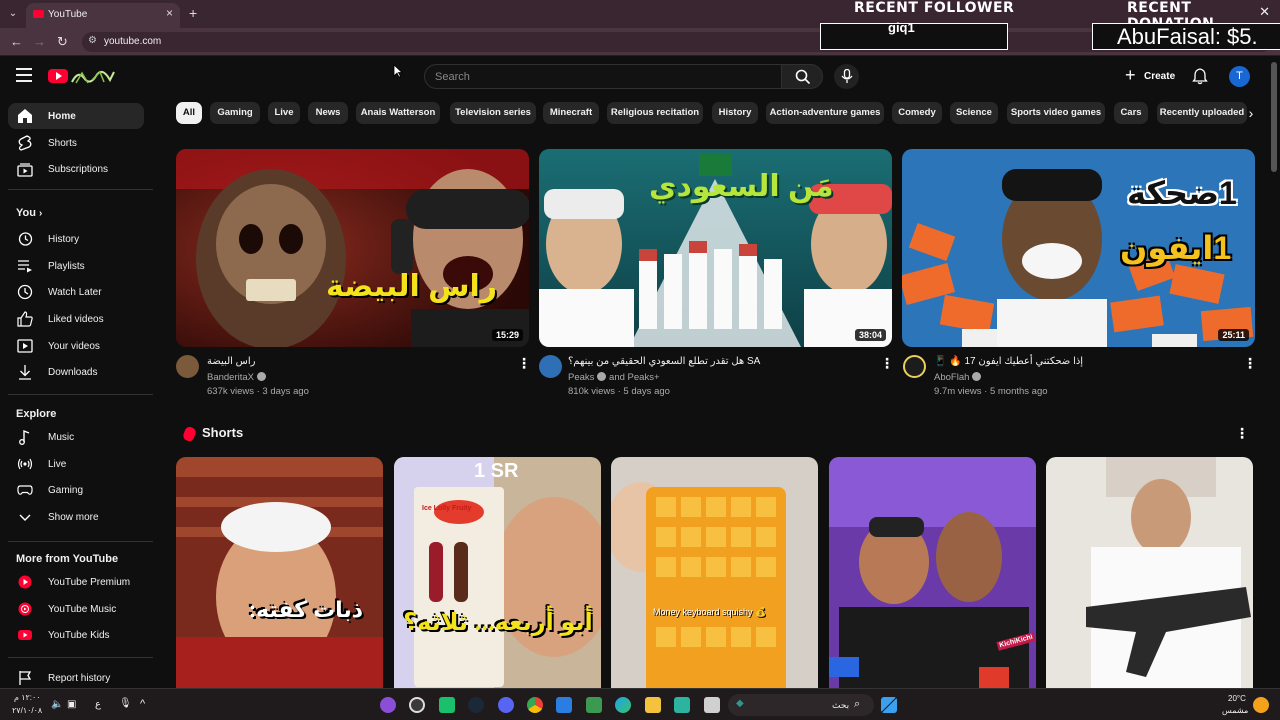  Describe the element at coordinates (284, 113) in the screenshot. I see `filter-chip: Live` at that location.